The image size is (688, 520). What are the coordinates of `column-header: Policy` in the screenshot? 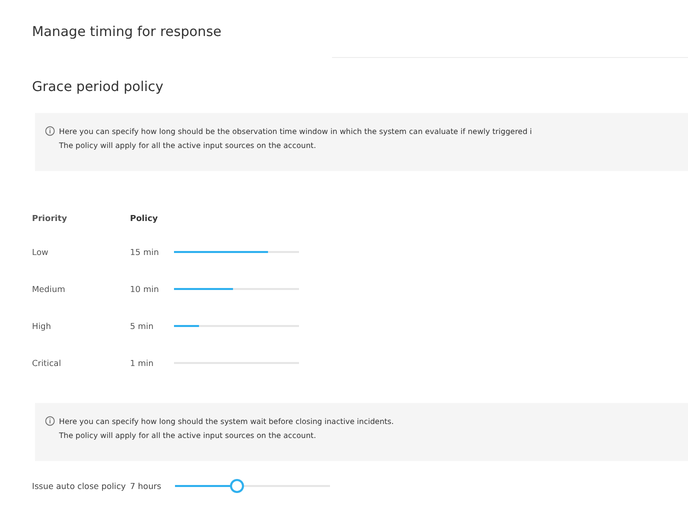 It's located at (144, 218).